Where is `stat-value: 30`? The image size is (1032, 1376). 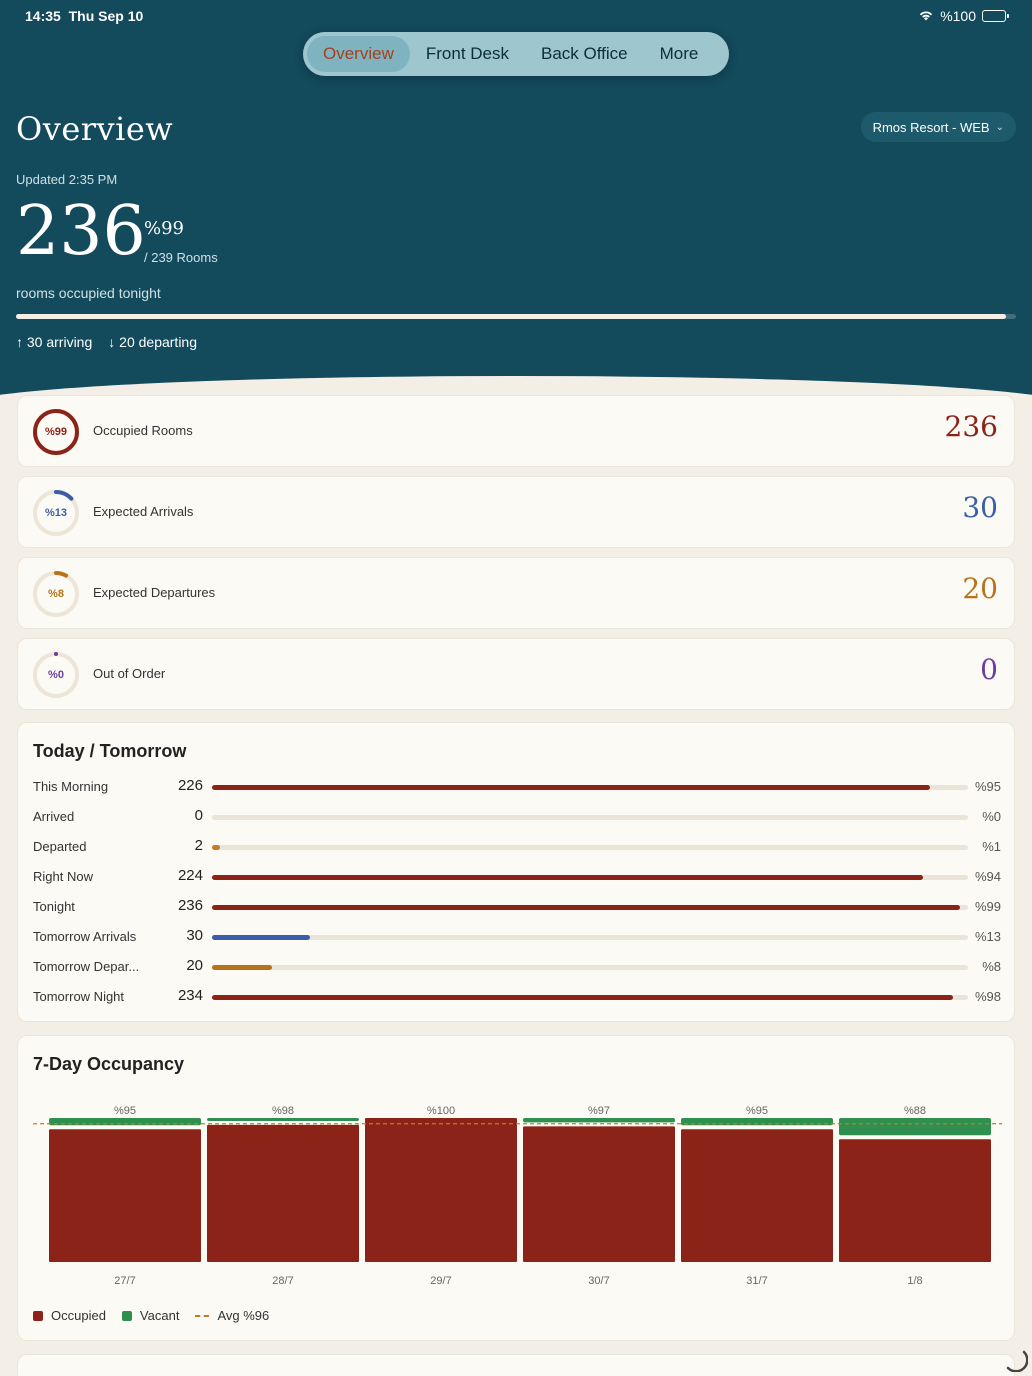
stat-value: 30 is located at coordinates (980, 507).